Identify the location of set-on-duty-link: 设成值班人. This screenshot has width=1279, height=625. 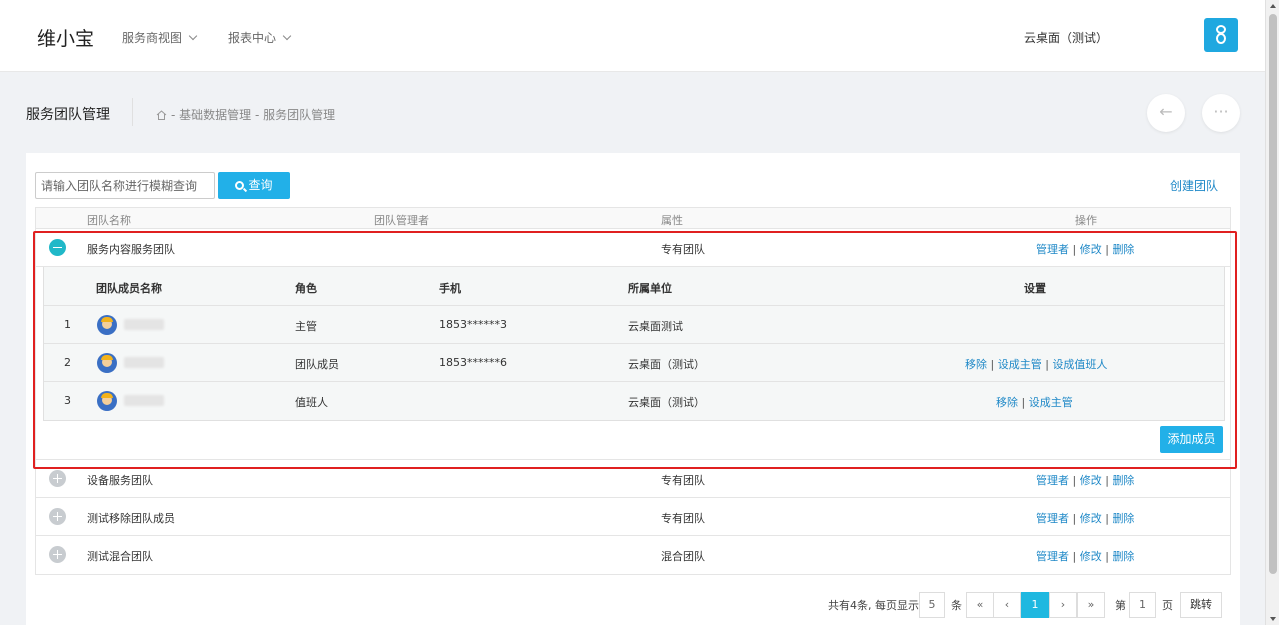
(1079, 364).